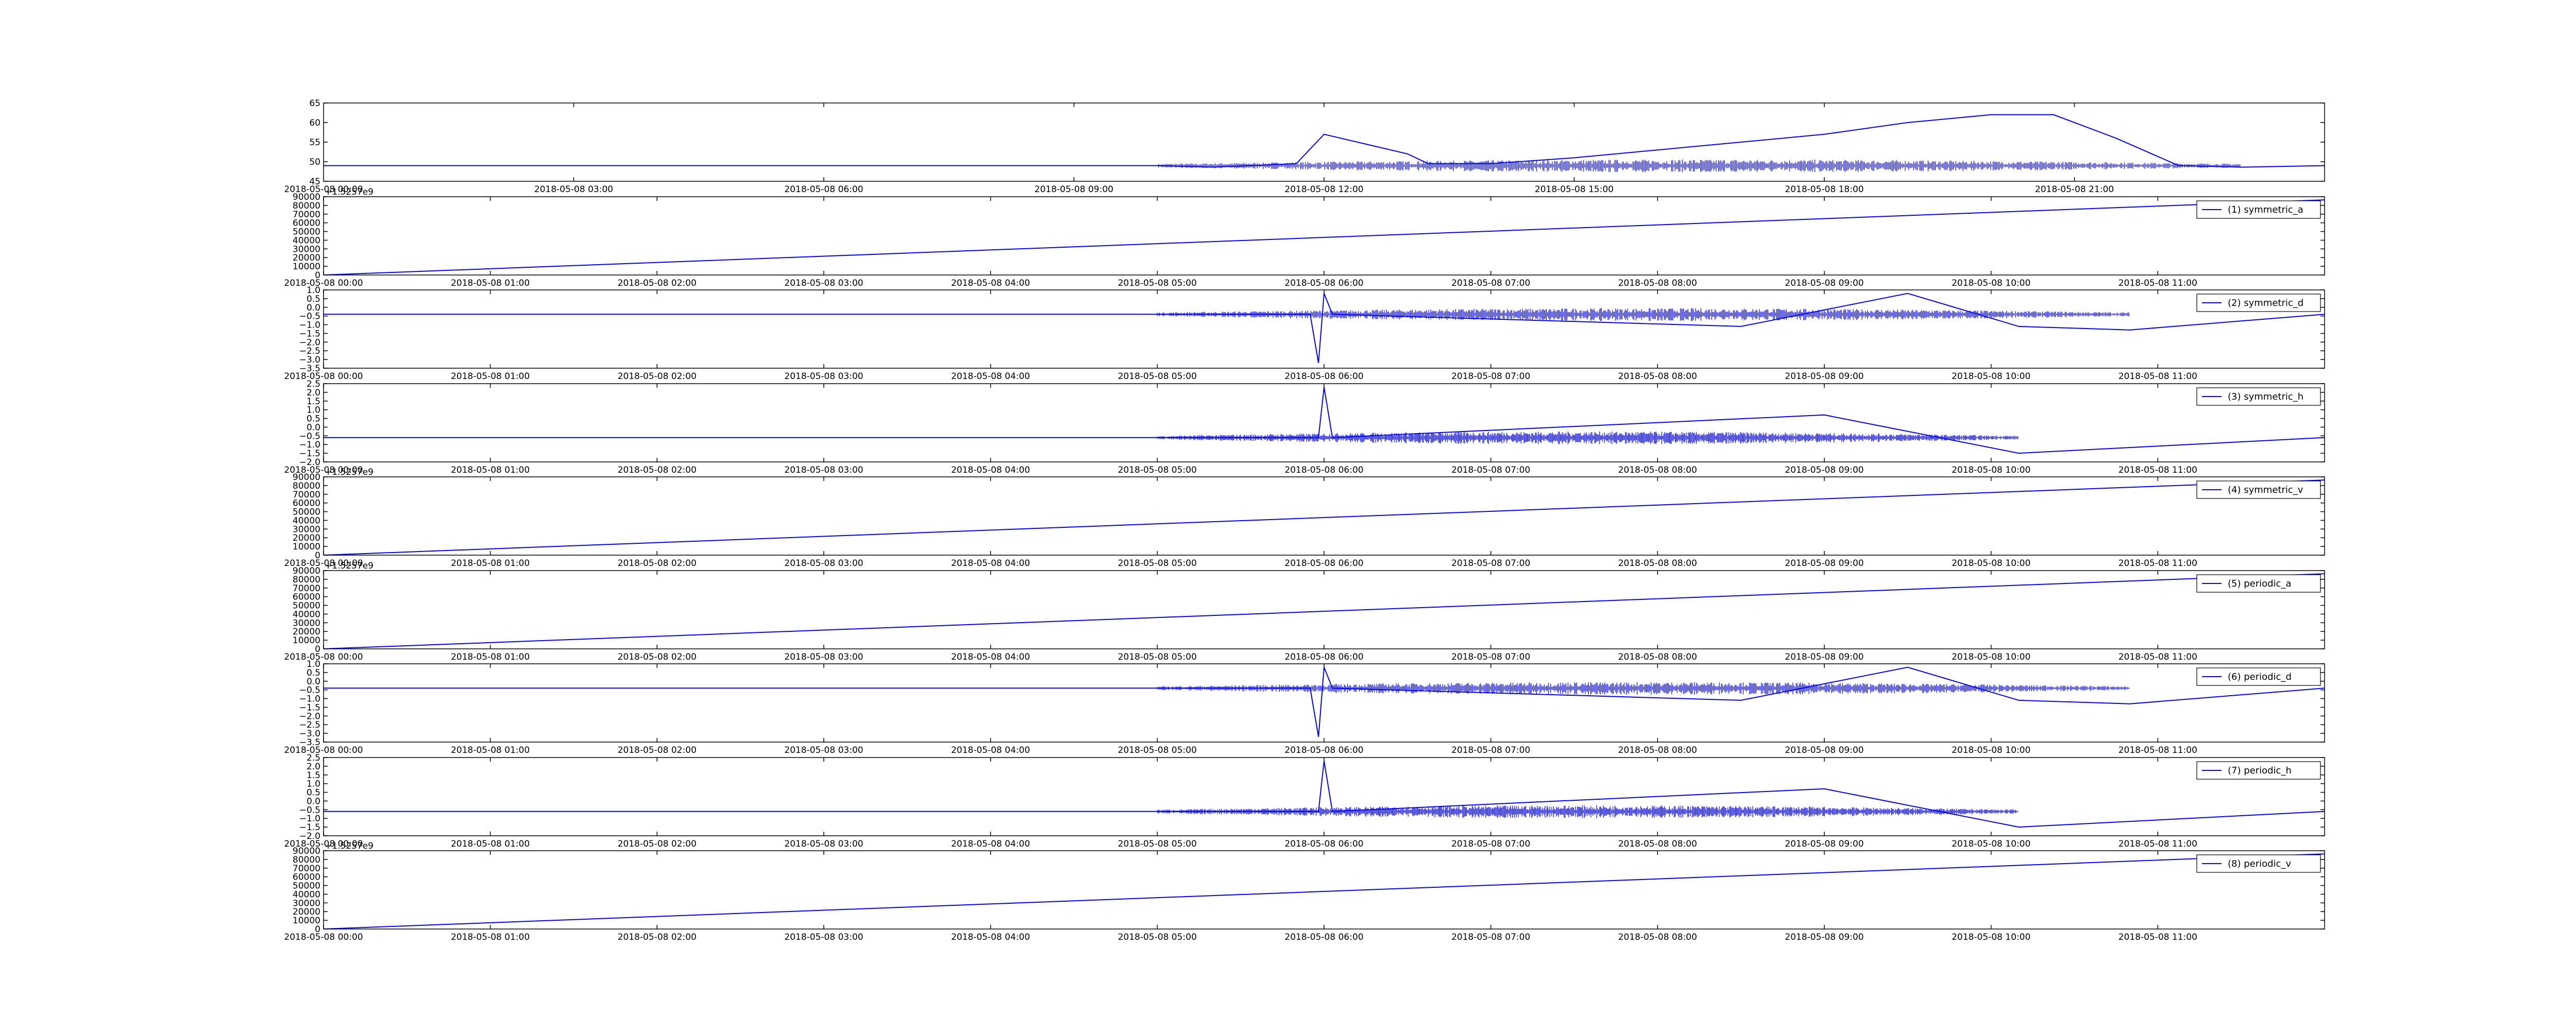 This screenshot has height=1032, width=2576. What do you see at coordinates (313, 758) in the screenshot?
I see `y-tick-label: 2.5` at bounding box center [313, 758].